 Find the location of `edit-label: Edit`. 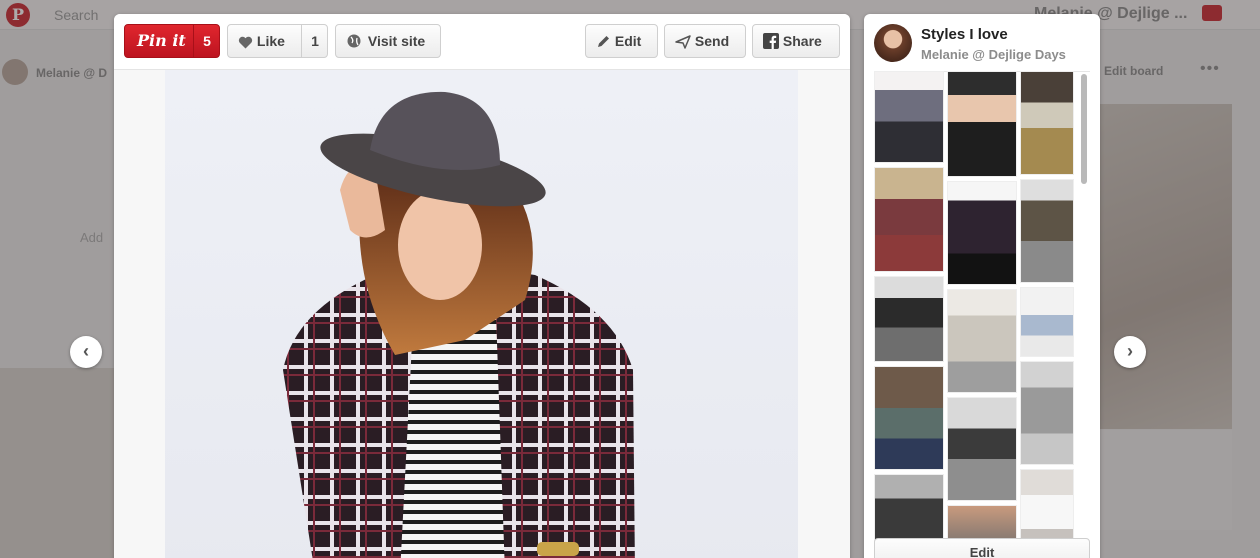

edit-label: Edit is located at coordinates (628, 41).